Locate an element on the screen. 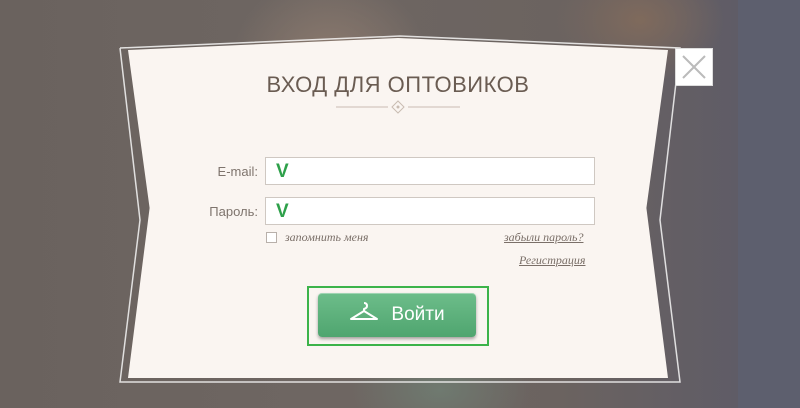 The width and height of the screenshot is (800, 408). login-button-label: Войти is located at coordinates (418, 314).